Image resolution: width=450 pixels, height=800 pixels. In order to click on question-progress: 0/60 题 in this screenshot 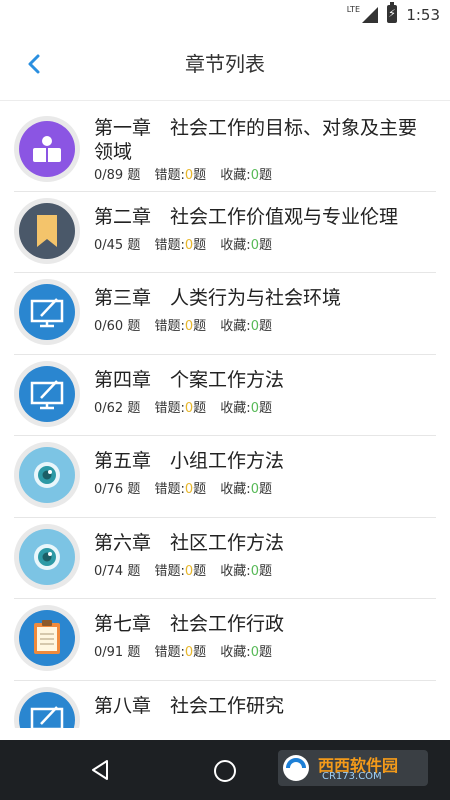, I will do `click(117, 326)`.